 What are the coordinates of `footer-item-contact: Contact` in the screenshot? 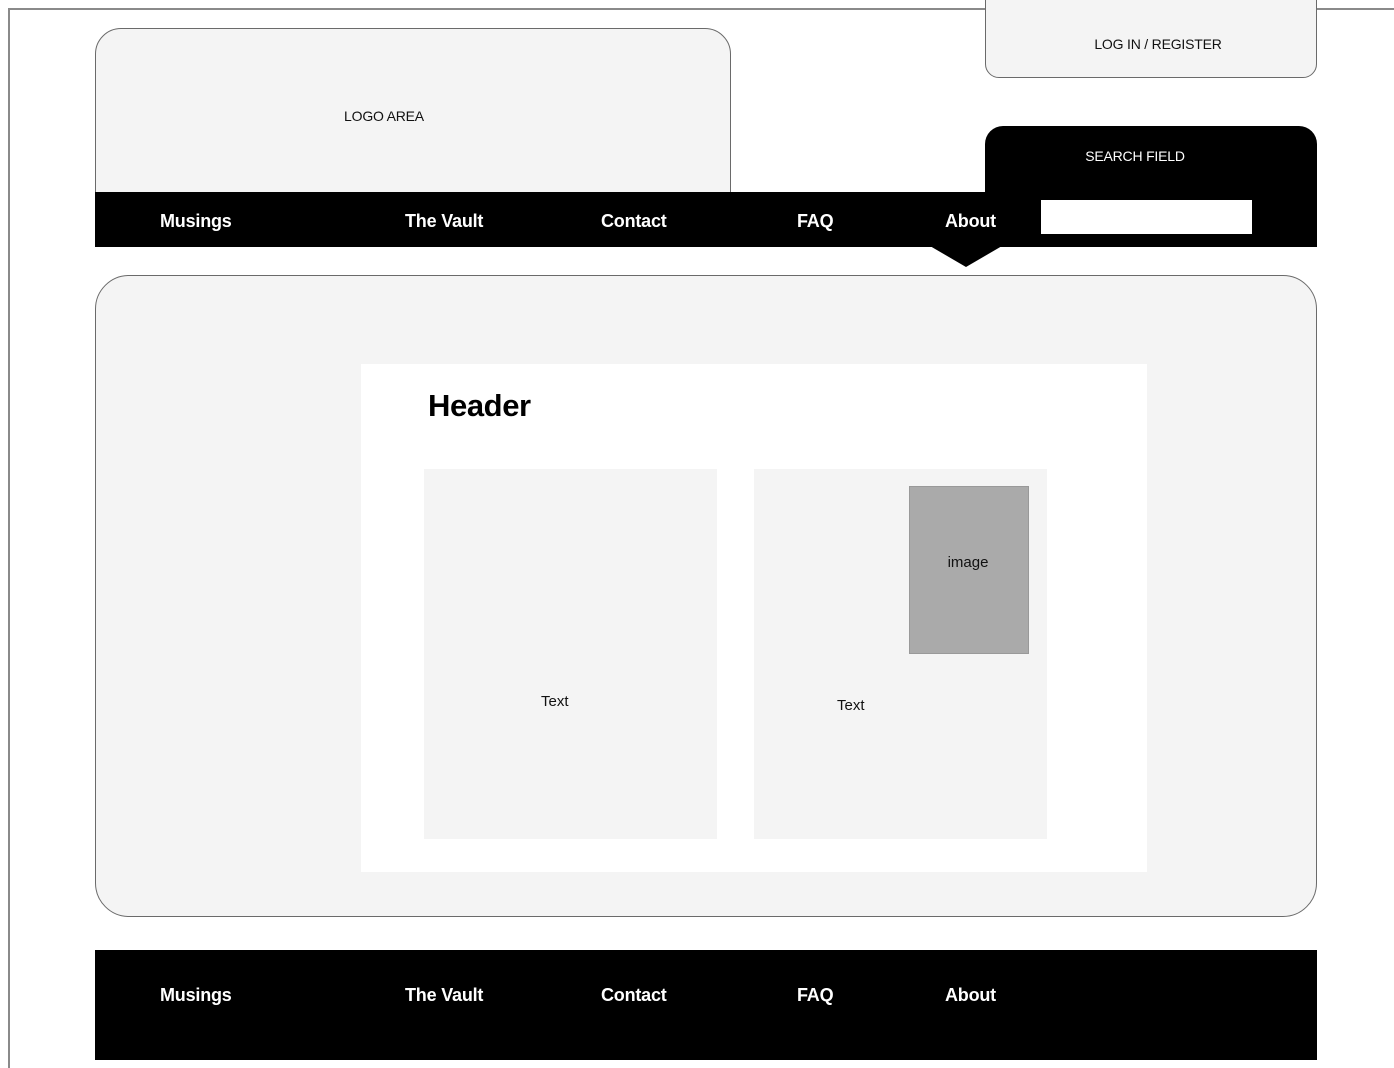 It's located at (634, 995).